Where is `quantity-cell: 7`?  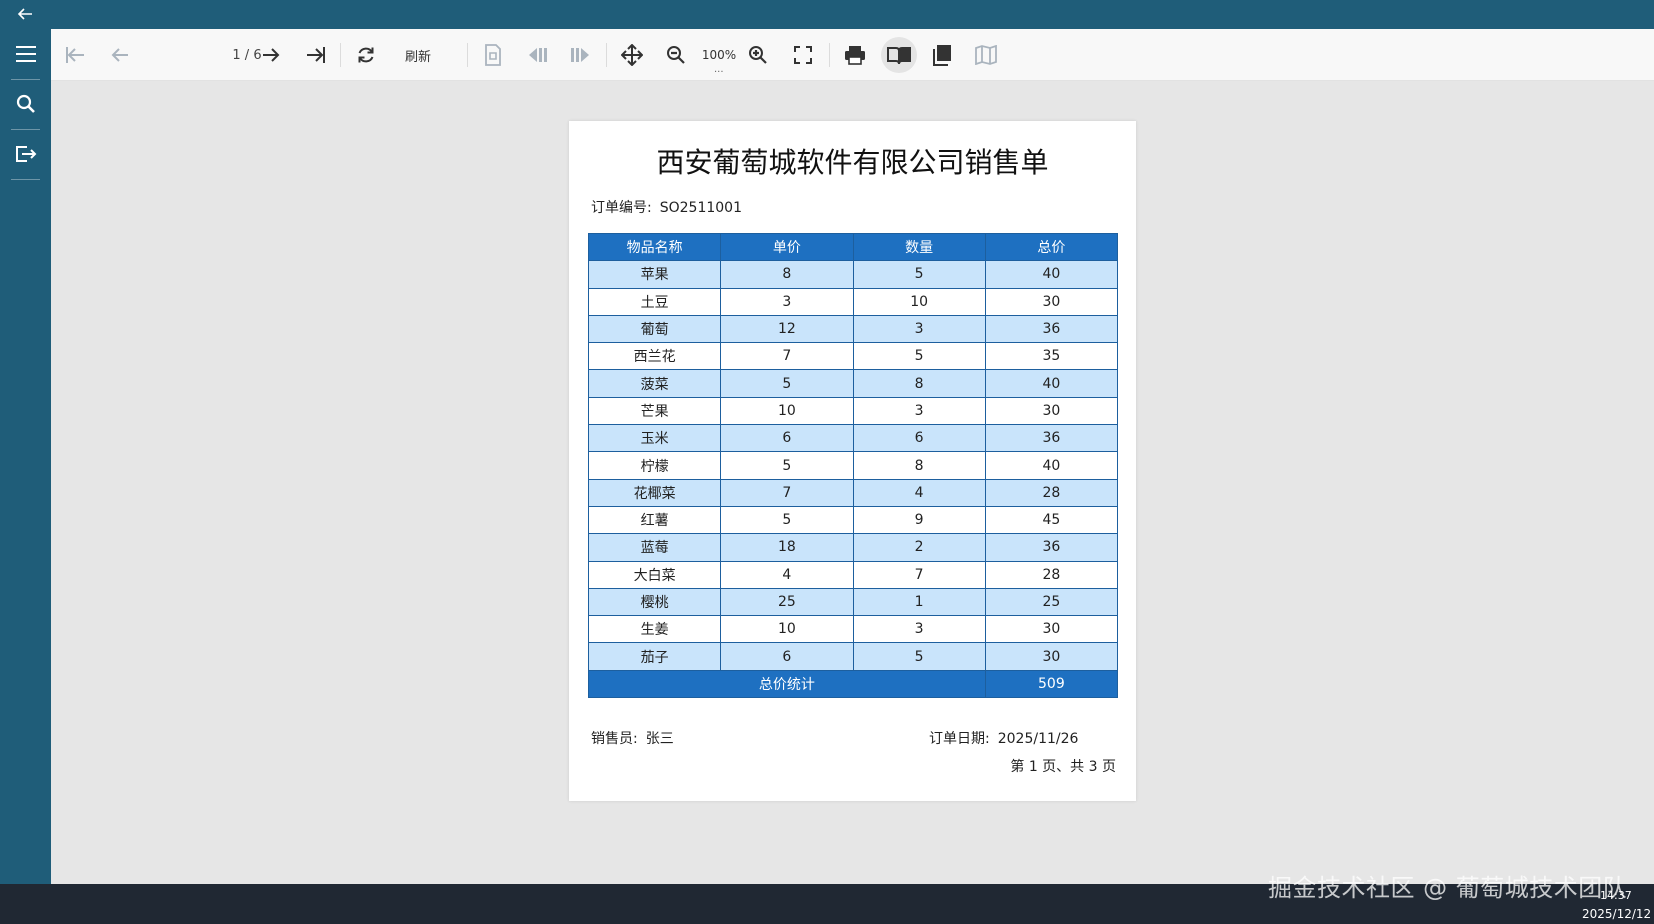
quantity-cell: 7 is located at coordinates (919, 574).